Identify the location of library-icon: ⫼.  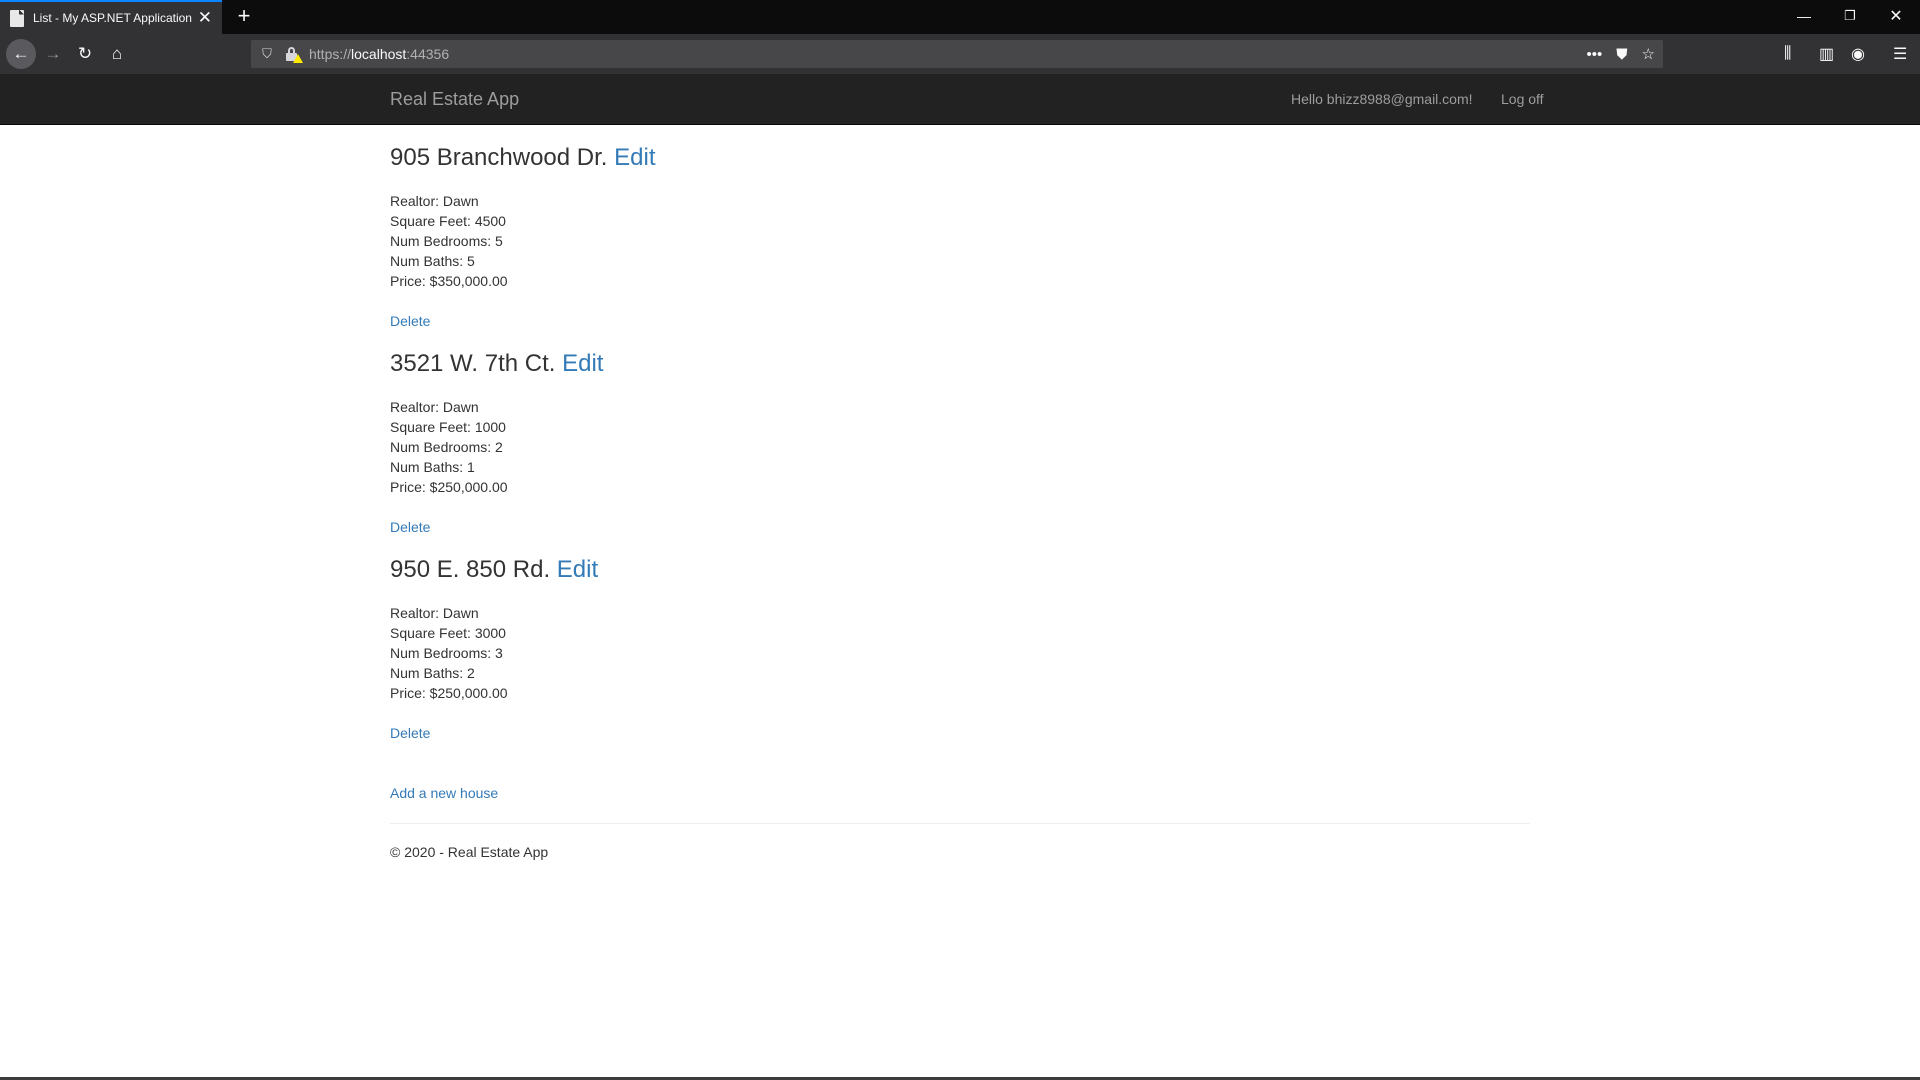
(1787, 54).